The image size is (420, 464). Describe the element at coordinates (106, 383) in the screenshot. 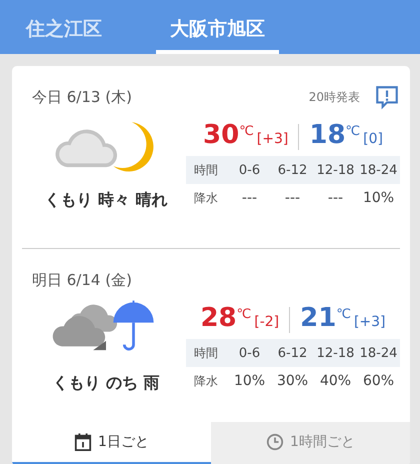

I see `weather-condition: くもり のち 雨` at that location.